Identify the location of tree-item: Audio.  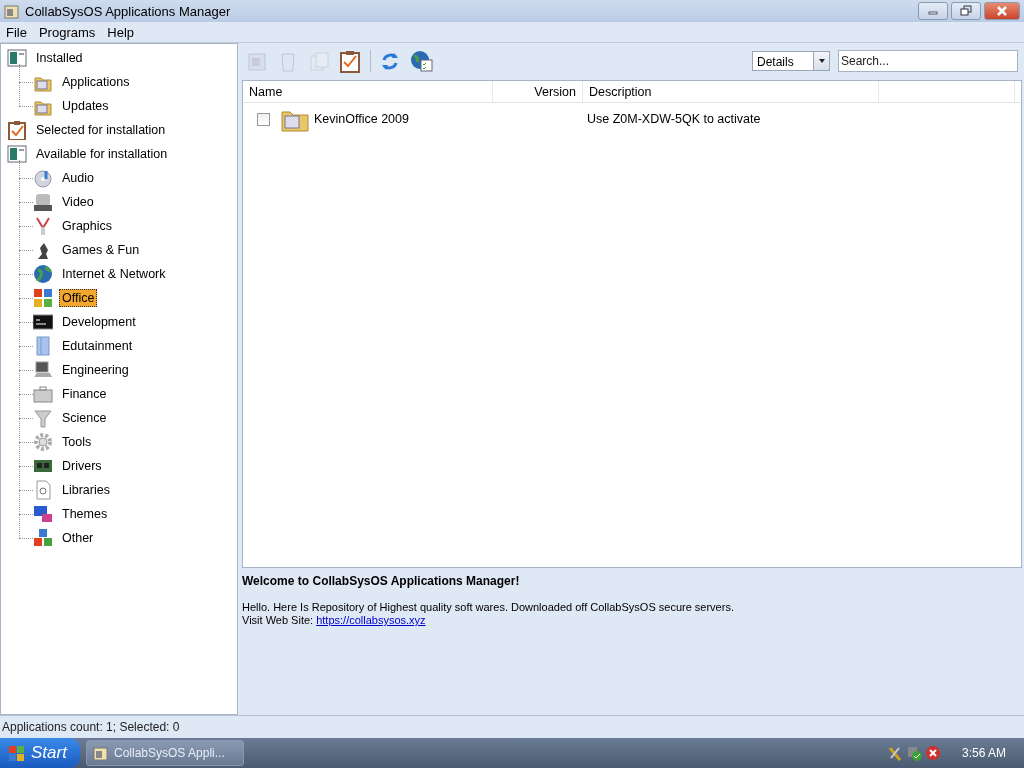
(78, 178).